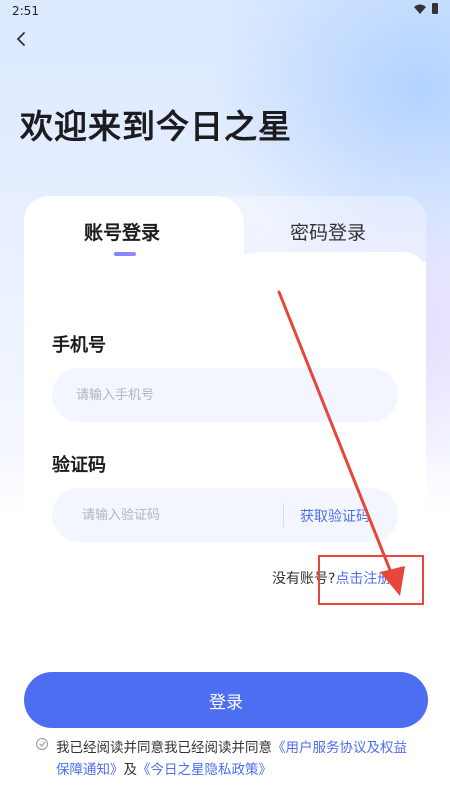 The height and width of the screenshot is (800, 450). I want to click on back-button, so click(21, 39).